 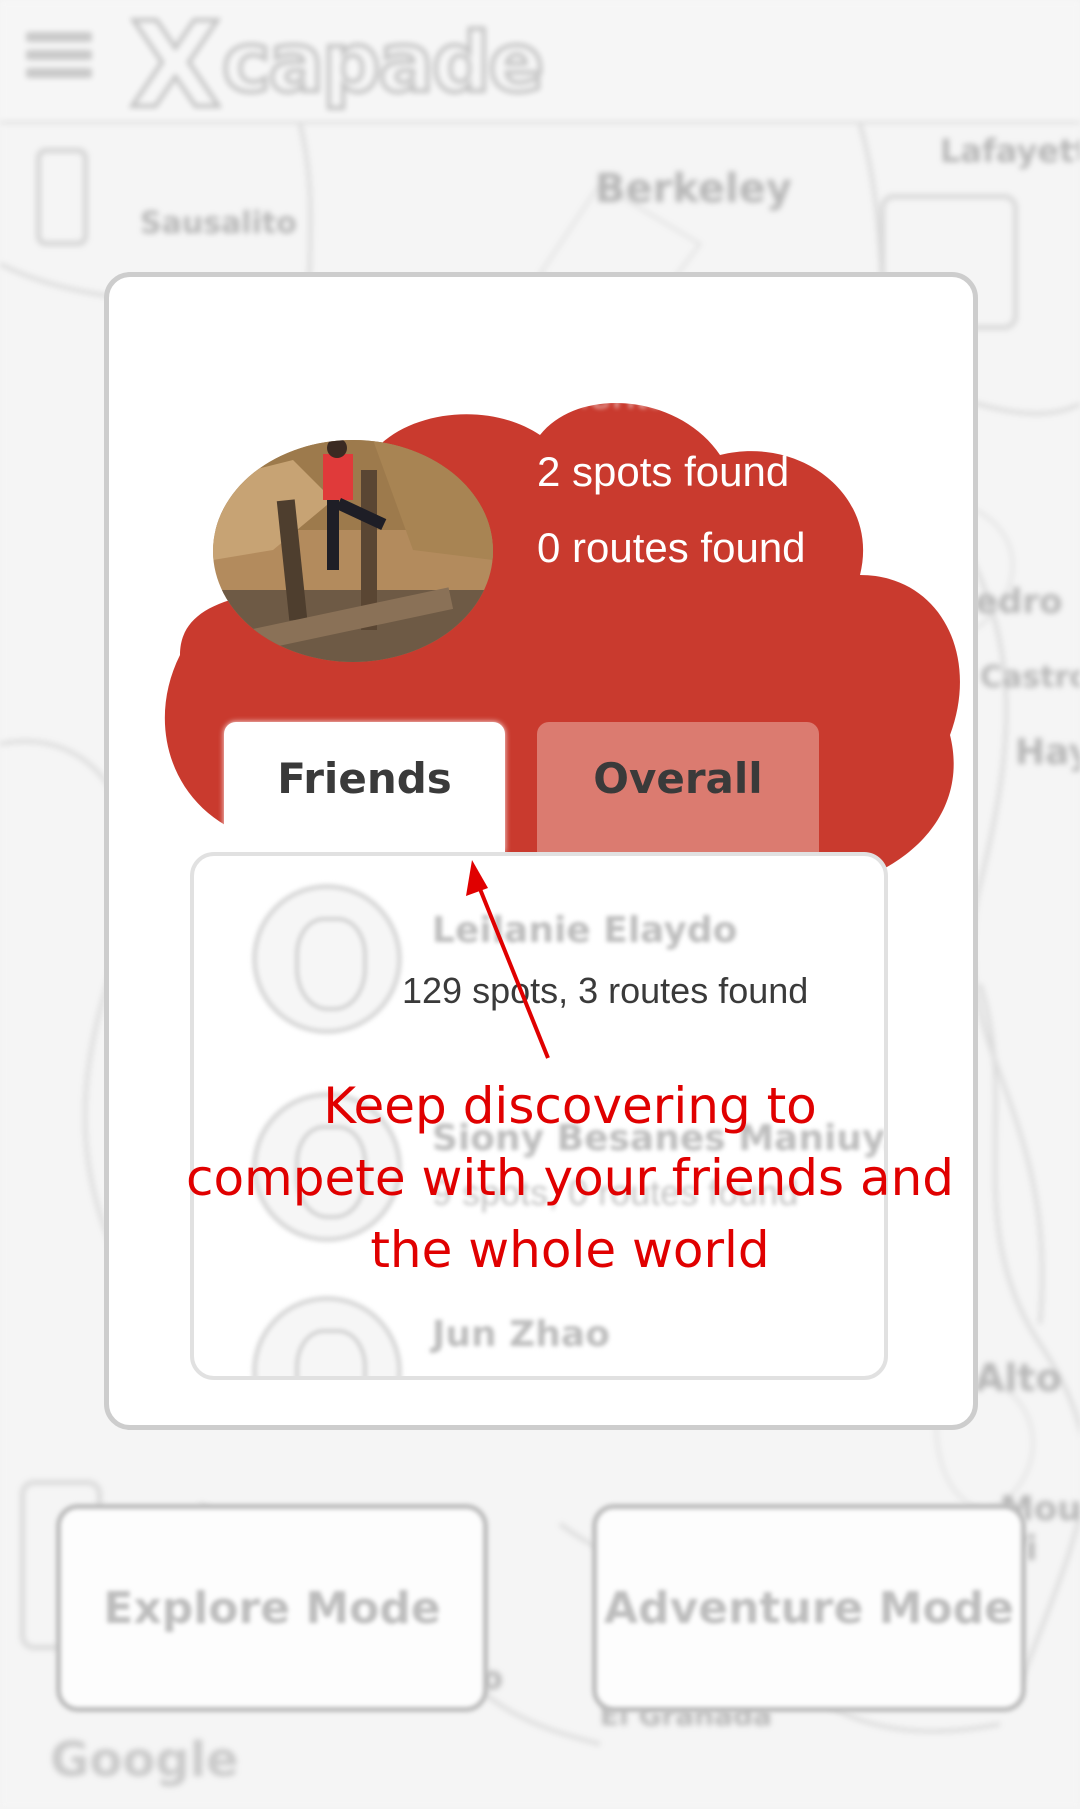 What do you see at coordinates (383, 63) in the screenshot?
I see `logo-text: capade` at bounding box center [383, 63].